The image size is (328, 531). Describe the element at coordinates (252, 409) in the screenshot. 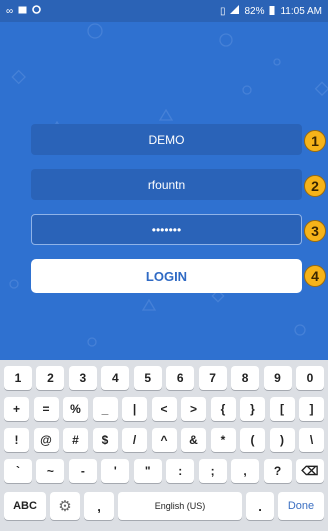

I see `key: }` at that location.